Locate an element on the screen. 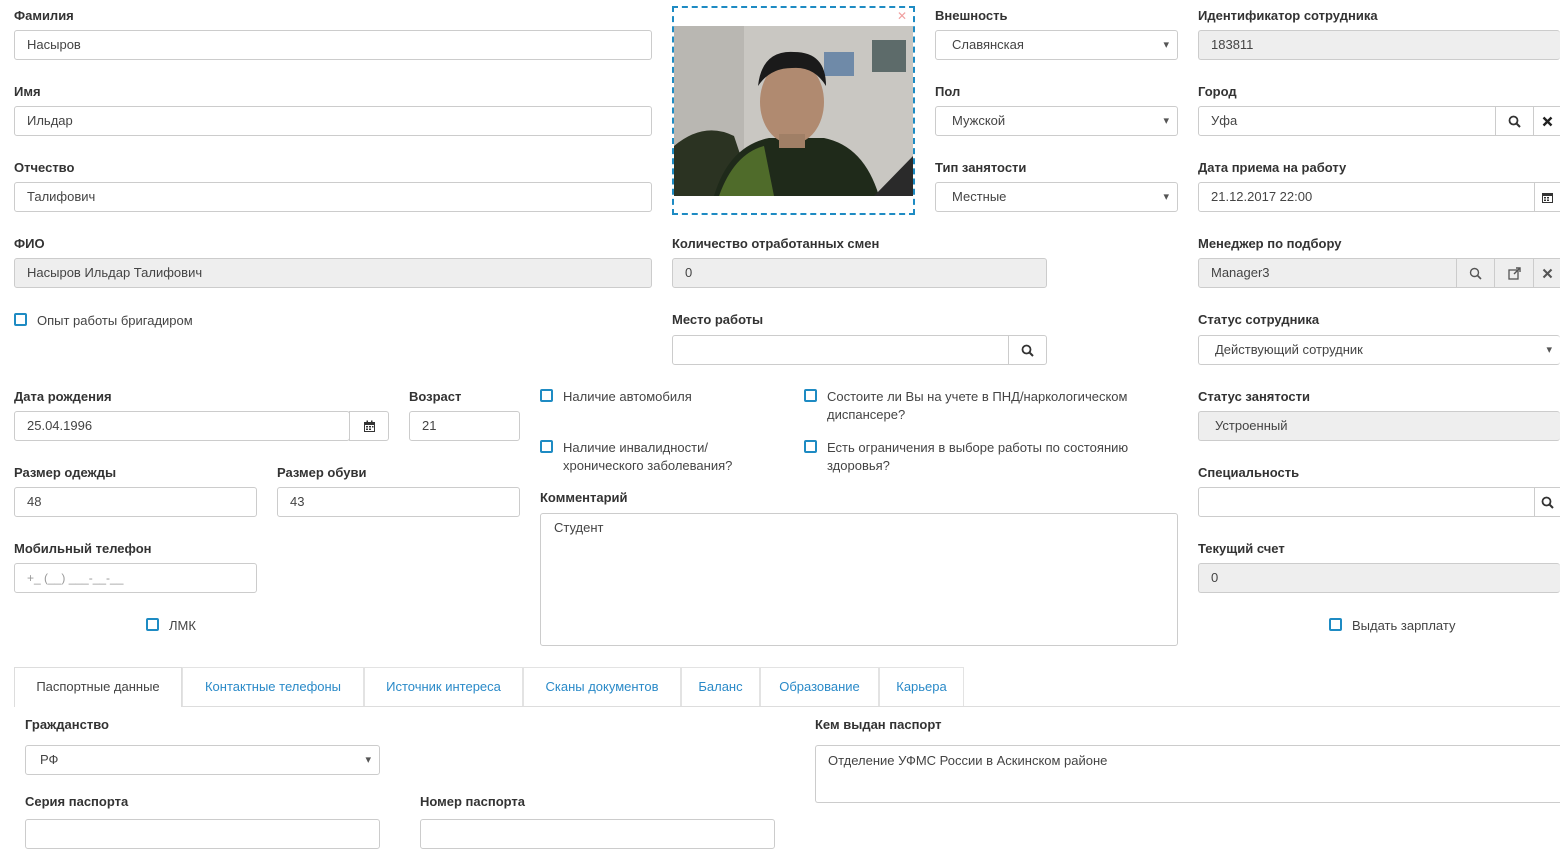 The width and height of the screenshot is (1560, 849). citizenship-label: Гражданство is located at coordinates (67, 724).